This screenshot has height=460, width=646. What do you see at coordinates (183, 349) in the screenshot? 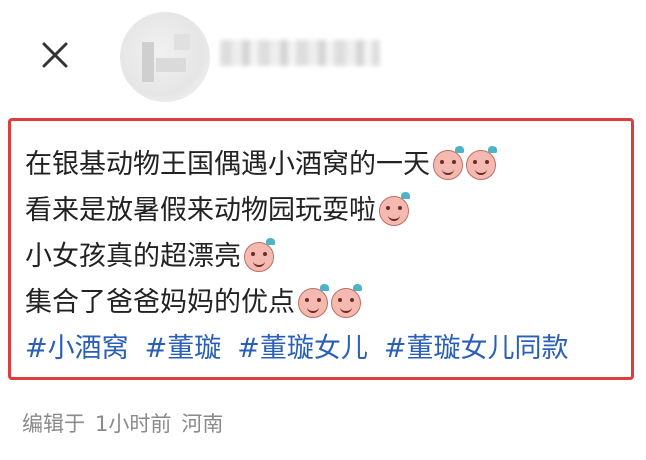
I see `hashtag-link: #董璇` at bounding box center [183, 349].